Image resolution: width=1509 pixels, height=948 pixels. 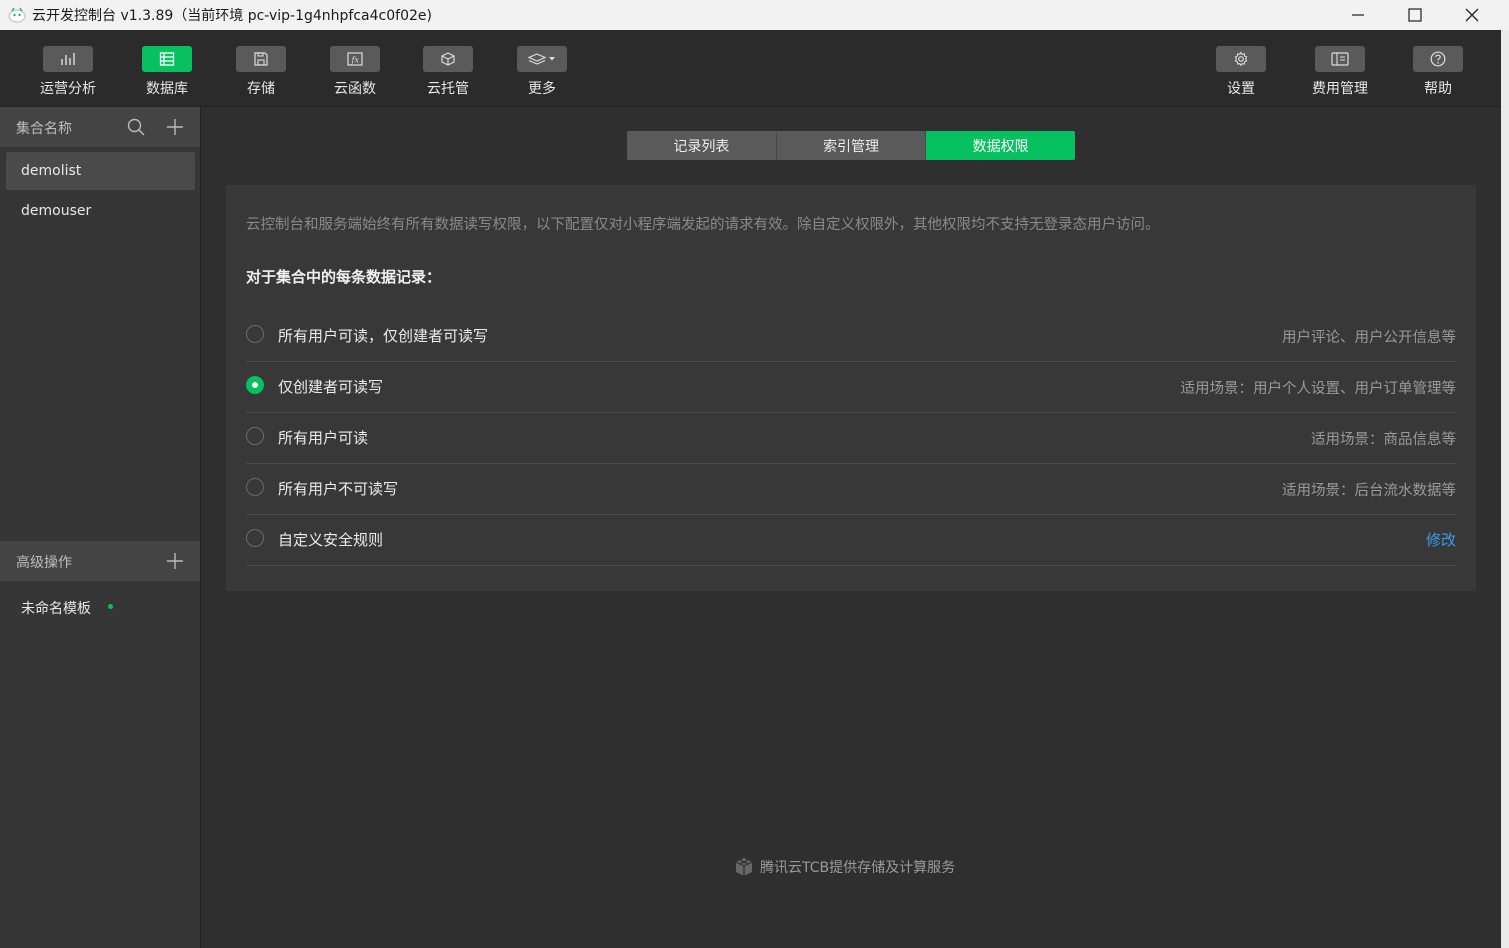 I want to click on add-collection-icon, so click(x=175, y=127).